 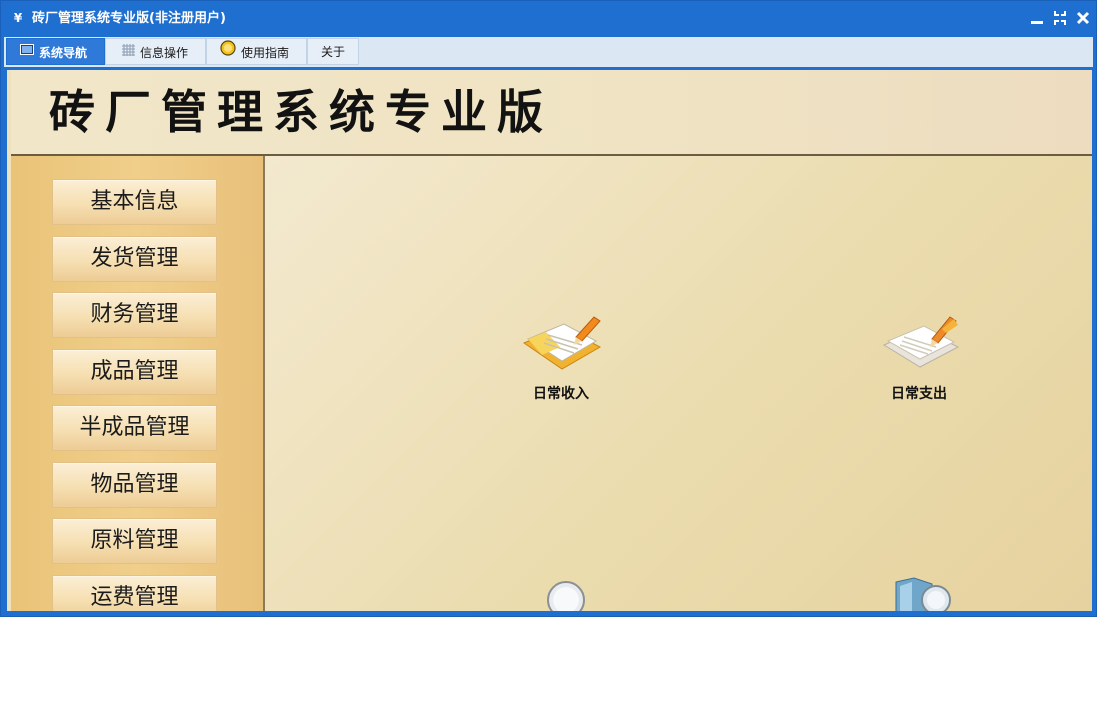 What do you see at coordinates (1037, 18) in the screenshot?
I see `minimize-button` at bounding box center [1037, 18].